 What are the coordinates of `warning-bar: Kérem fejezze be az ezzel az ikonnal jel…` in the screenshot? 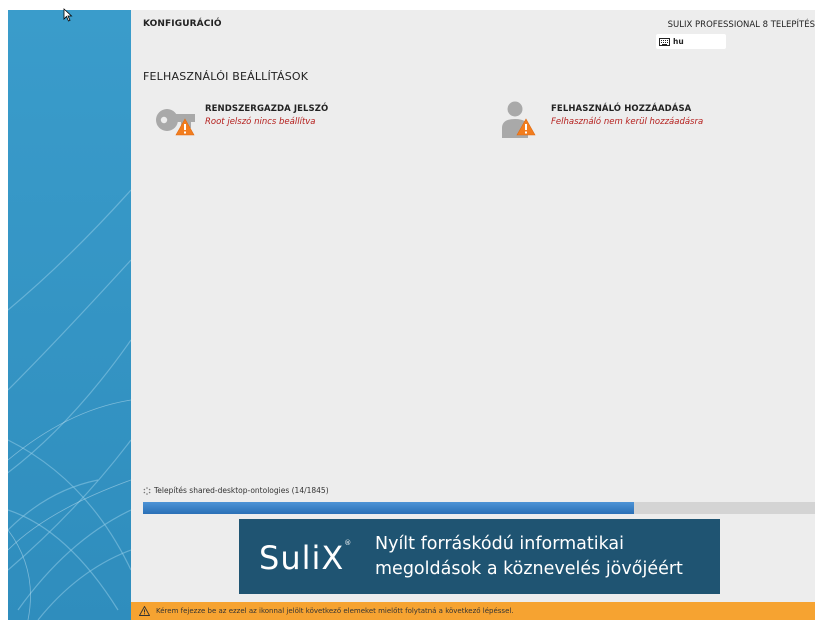 It's located at (473, 611).